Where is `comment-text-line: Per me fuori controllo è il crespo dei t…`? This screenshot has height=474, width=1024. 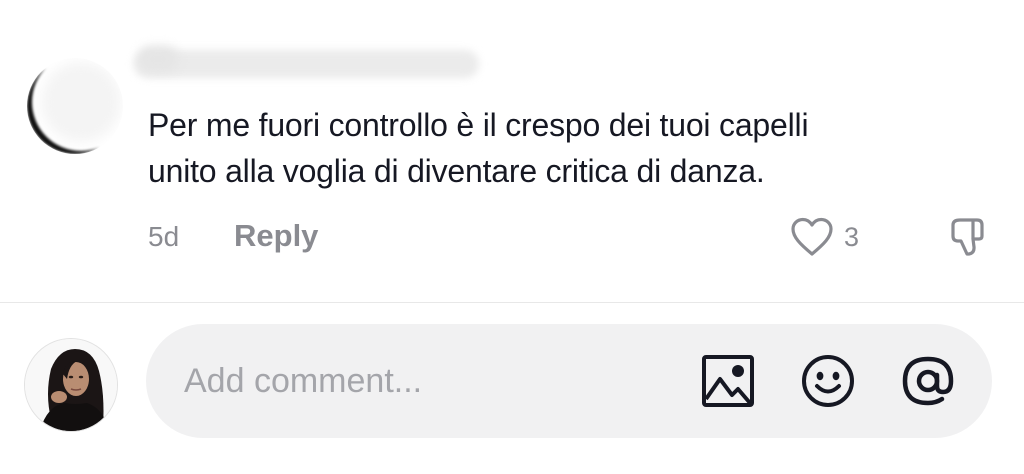 comment-text-line: Per me fuori controllo è il crespo dei t… is located at coordinates (478, 125).